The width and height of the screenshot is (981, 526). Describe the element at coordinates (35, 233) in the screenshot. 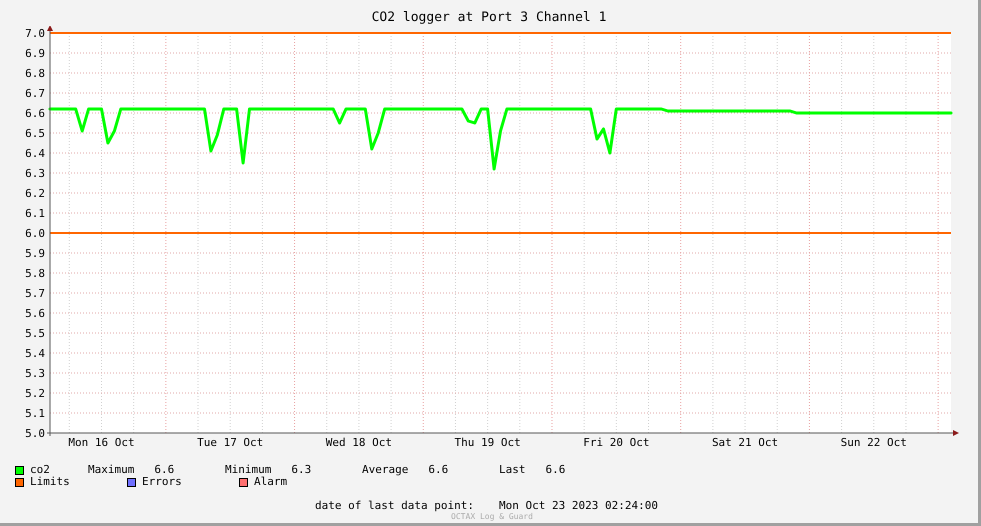

I see `y-tick-label: 6.0` at that location.